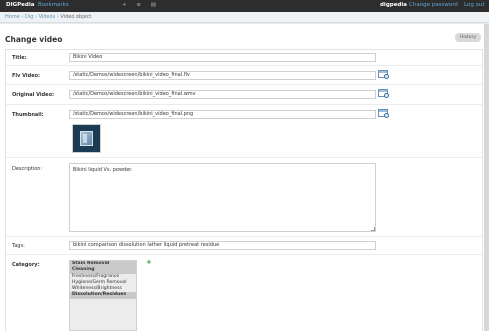  Describe the element at coordinates (393, 5) in the screenshot. I see `username: digpedia` at that location.